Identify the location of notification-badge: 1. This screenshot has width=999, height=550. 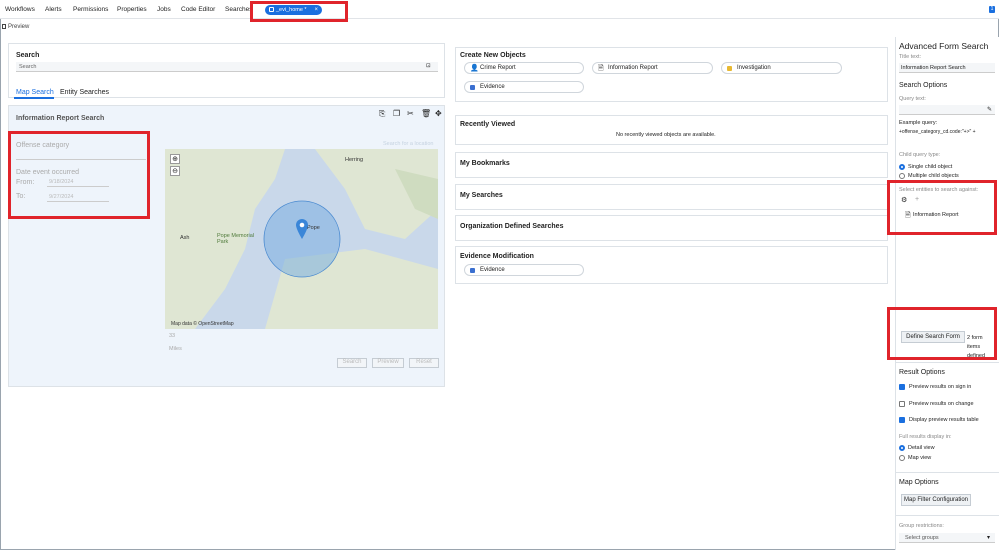
(992, 9).